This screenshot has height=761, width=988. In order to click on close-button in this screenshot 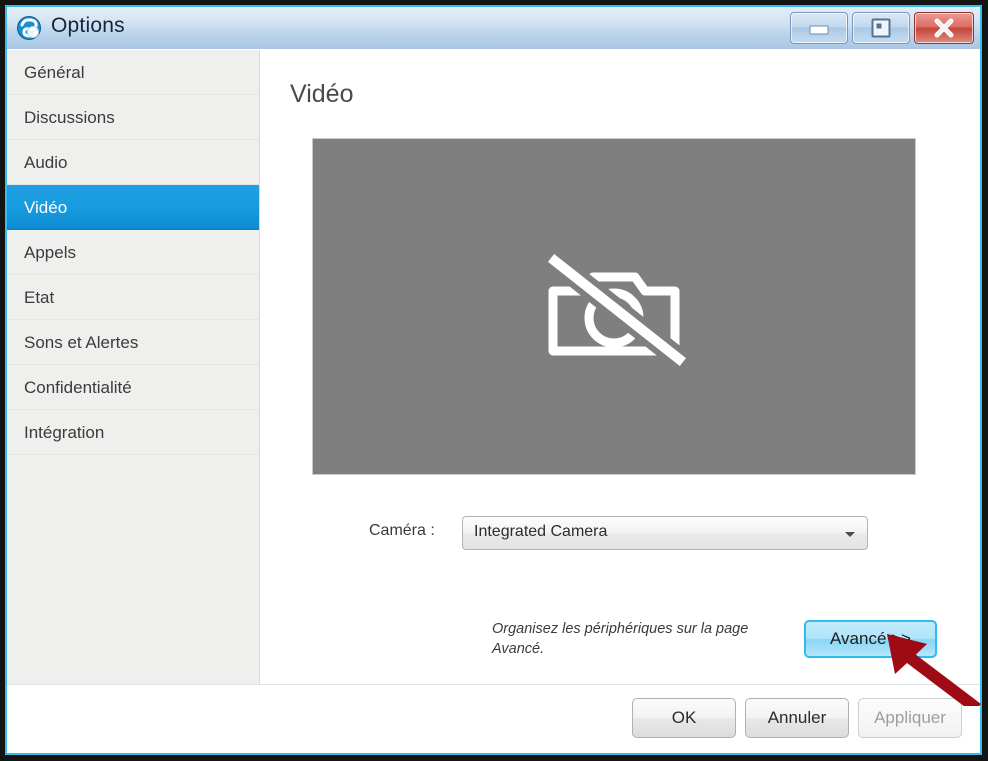, I will do `click(944, 28)`.